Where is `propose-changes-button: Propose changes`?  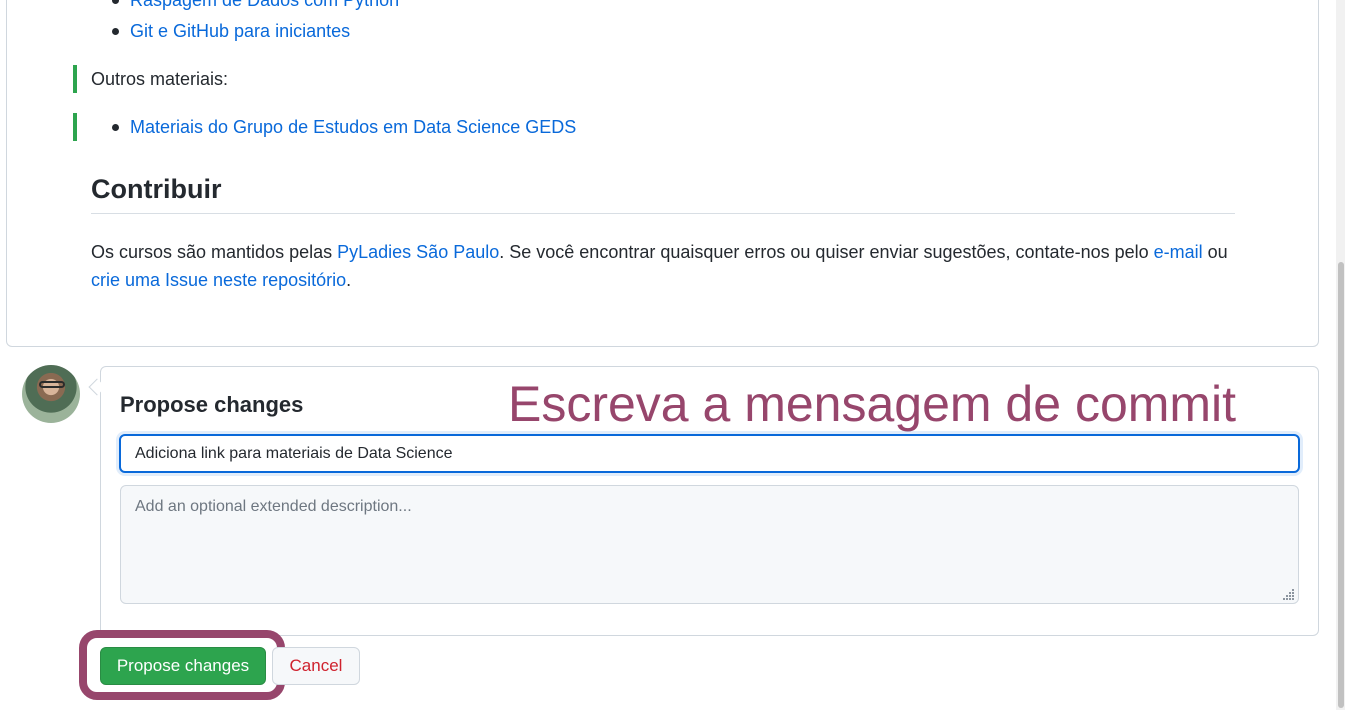 propose-changes-button: Propose changes is located at coordinates (183, 666).